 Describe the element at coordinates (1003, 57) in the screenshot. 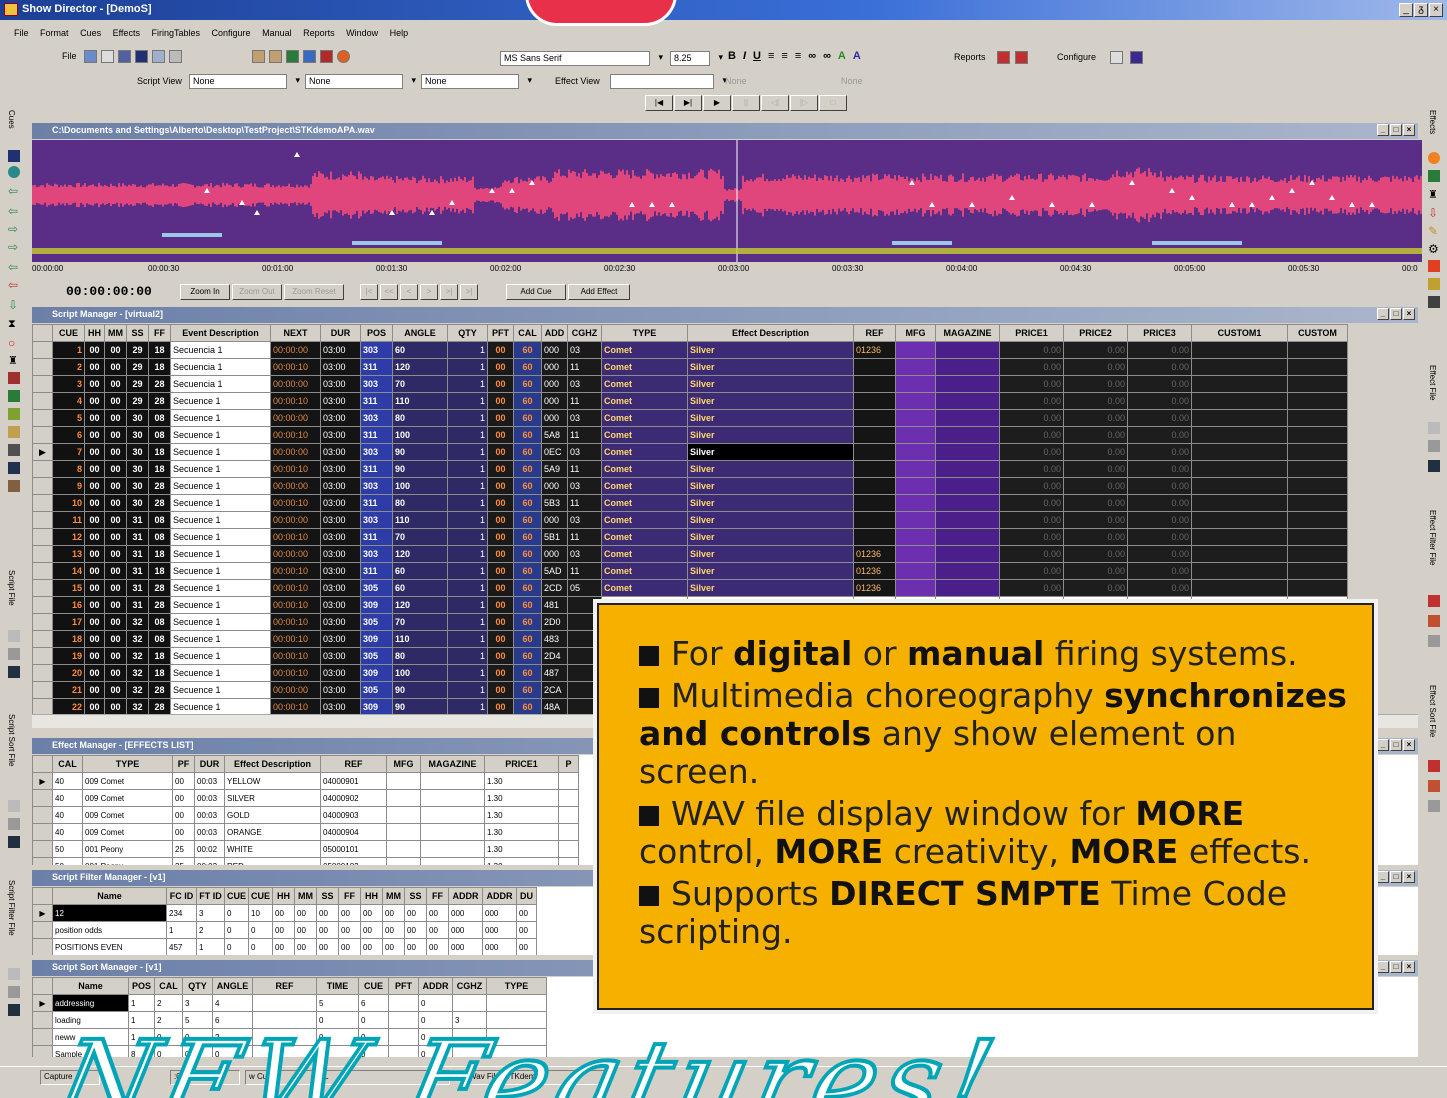

I see `report-print-icon` at that location.